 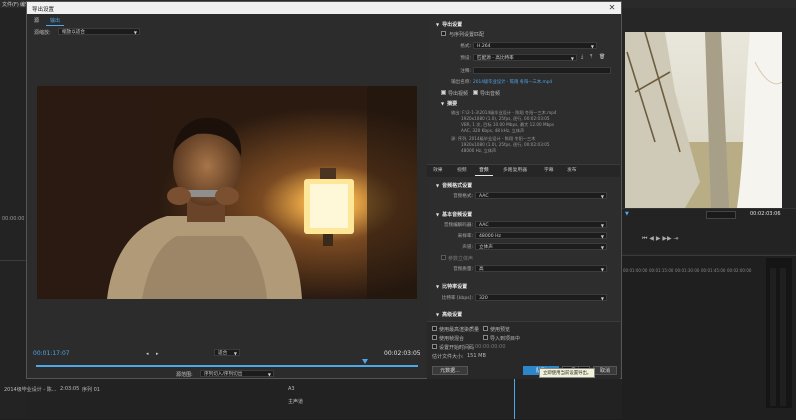 What do you see at coordinates (541, 297) in the screenshot?
I see `bitrate-dropdown: 320 ▼` at bounding box center [541, 297].